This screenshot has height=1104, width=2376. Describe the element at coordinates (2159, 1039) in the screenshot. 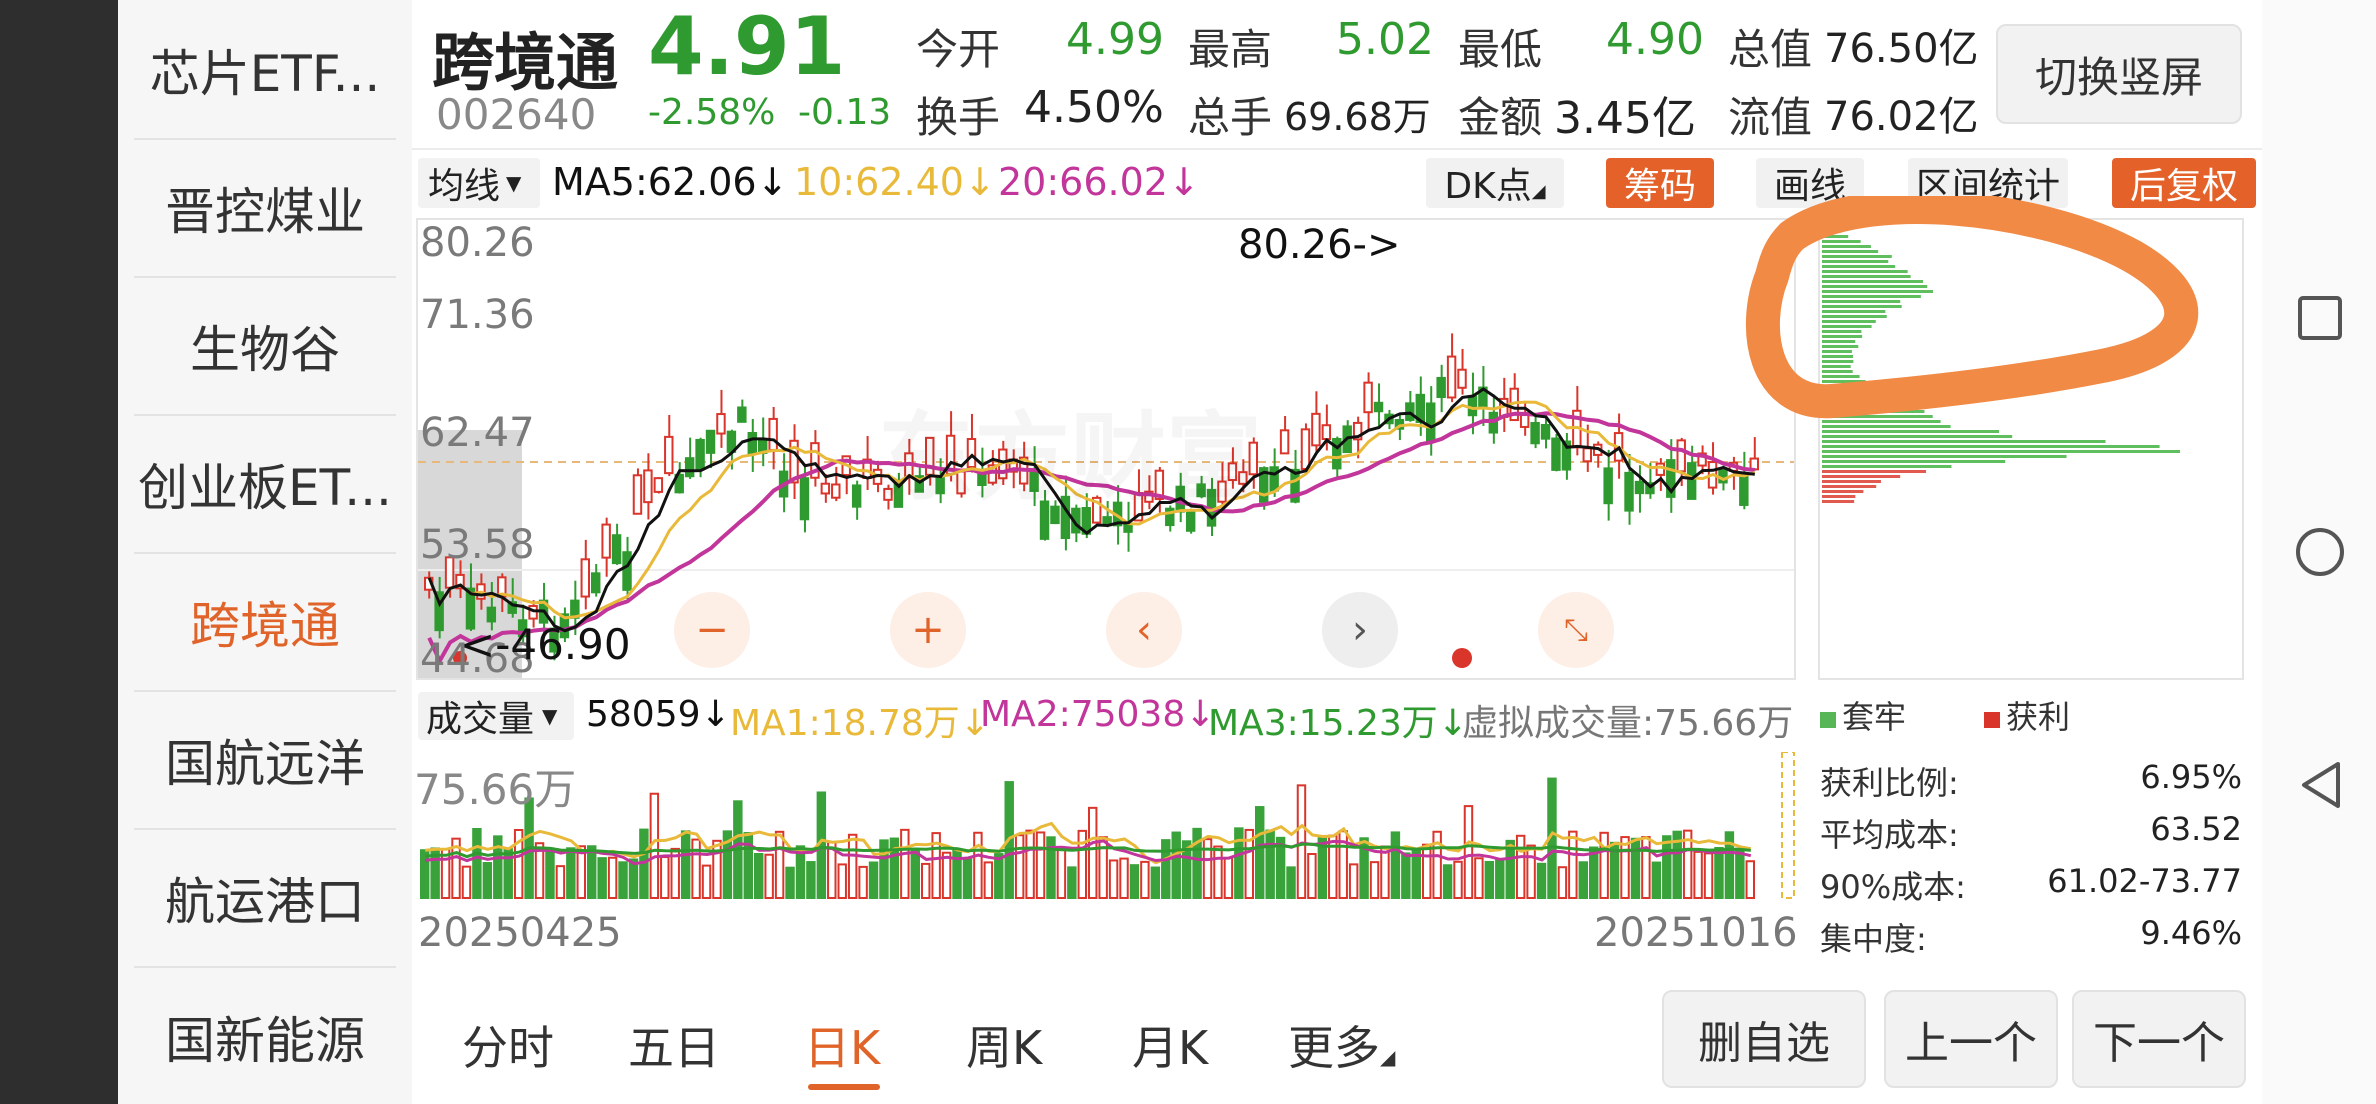

I see `next-stock-button: 下一个` at that location.